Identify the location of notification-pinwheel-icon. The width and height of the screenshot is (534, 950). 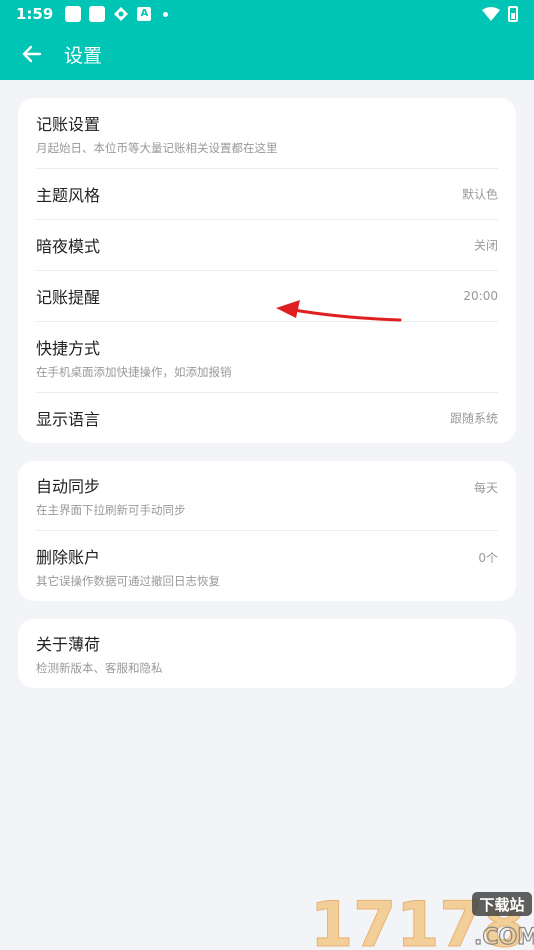
(121, 14).